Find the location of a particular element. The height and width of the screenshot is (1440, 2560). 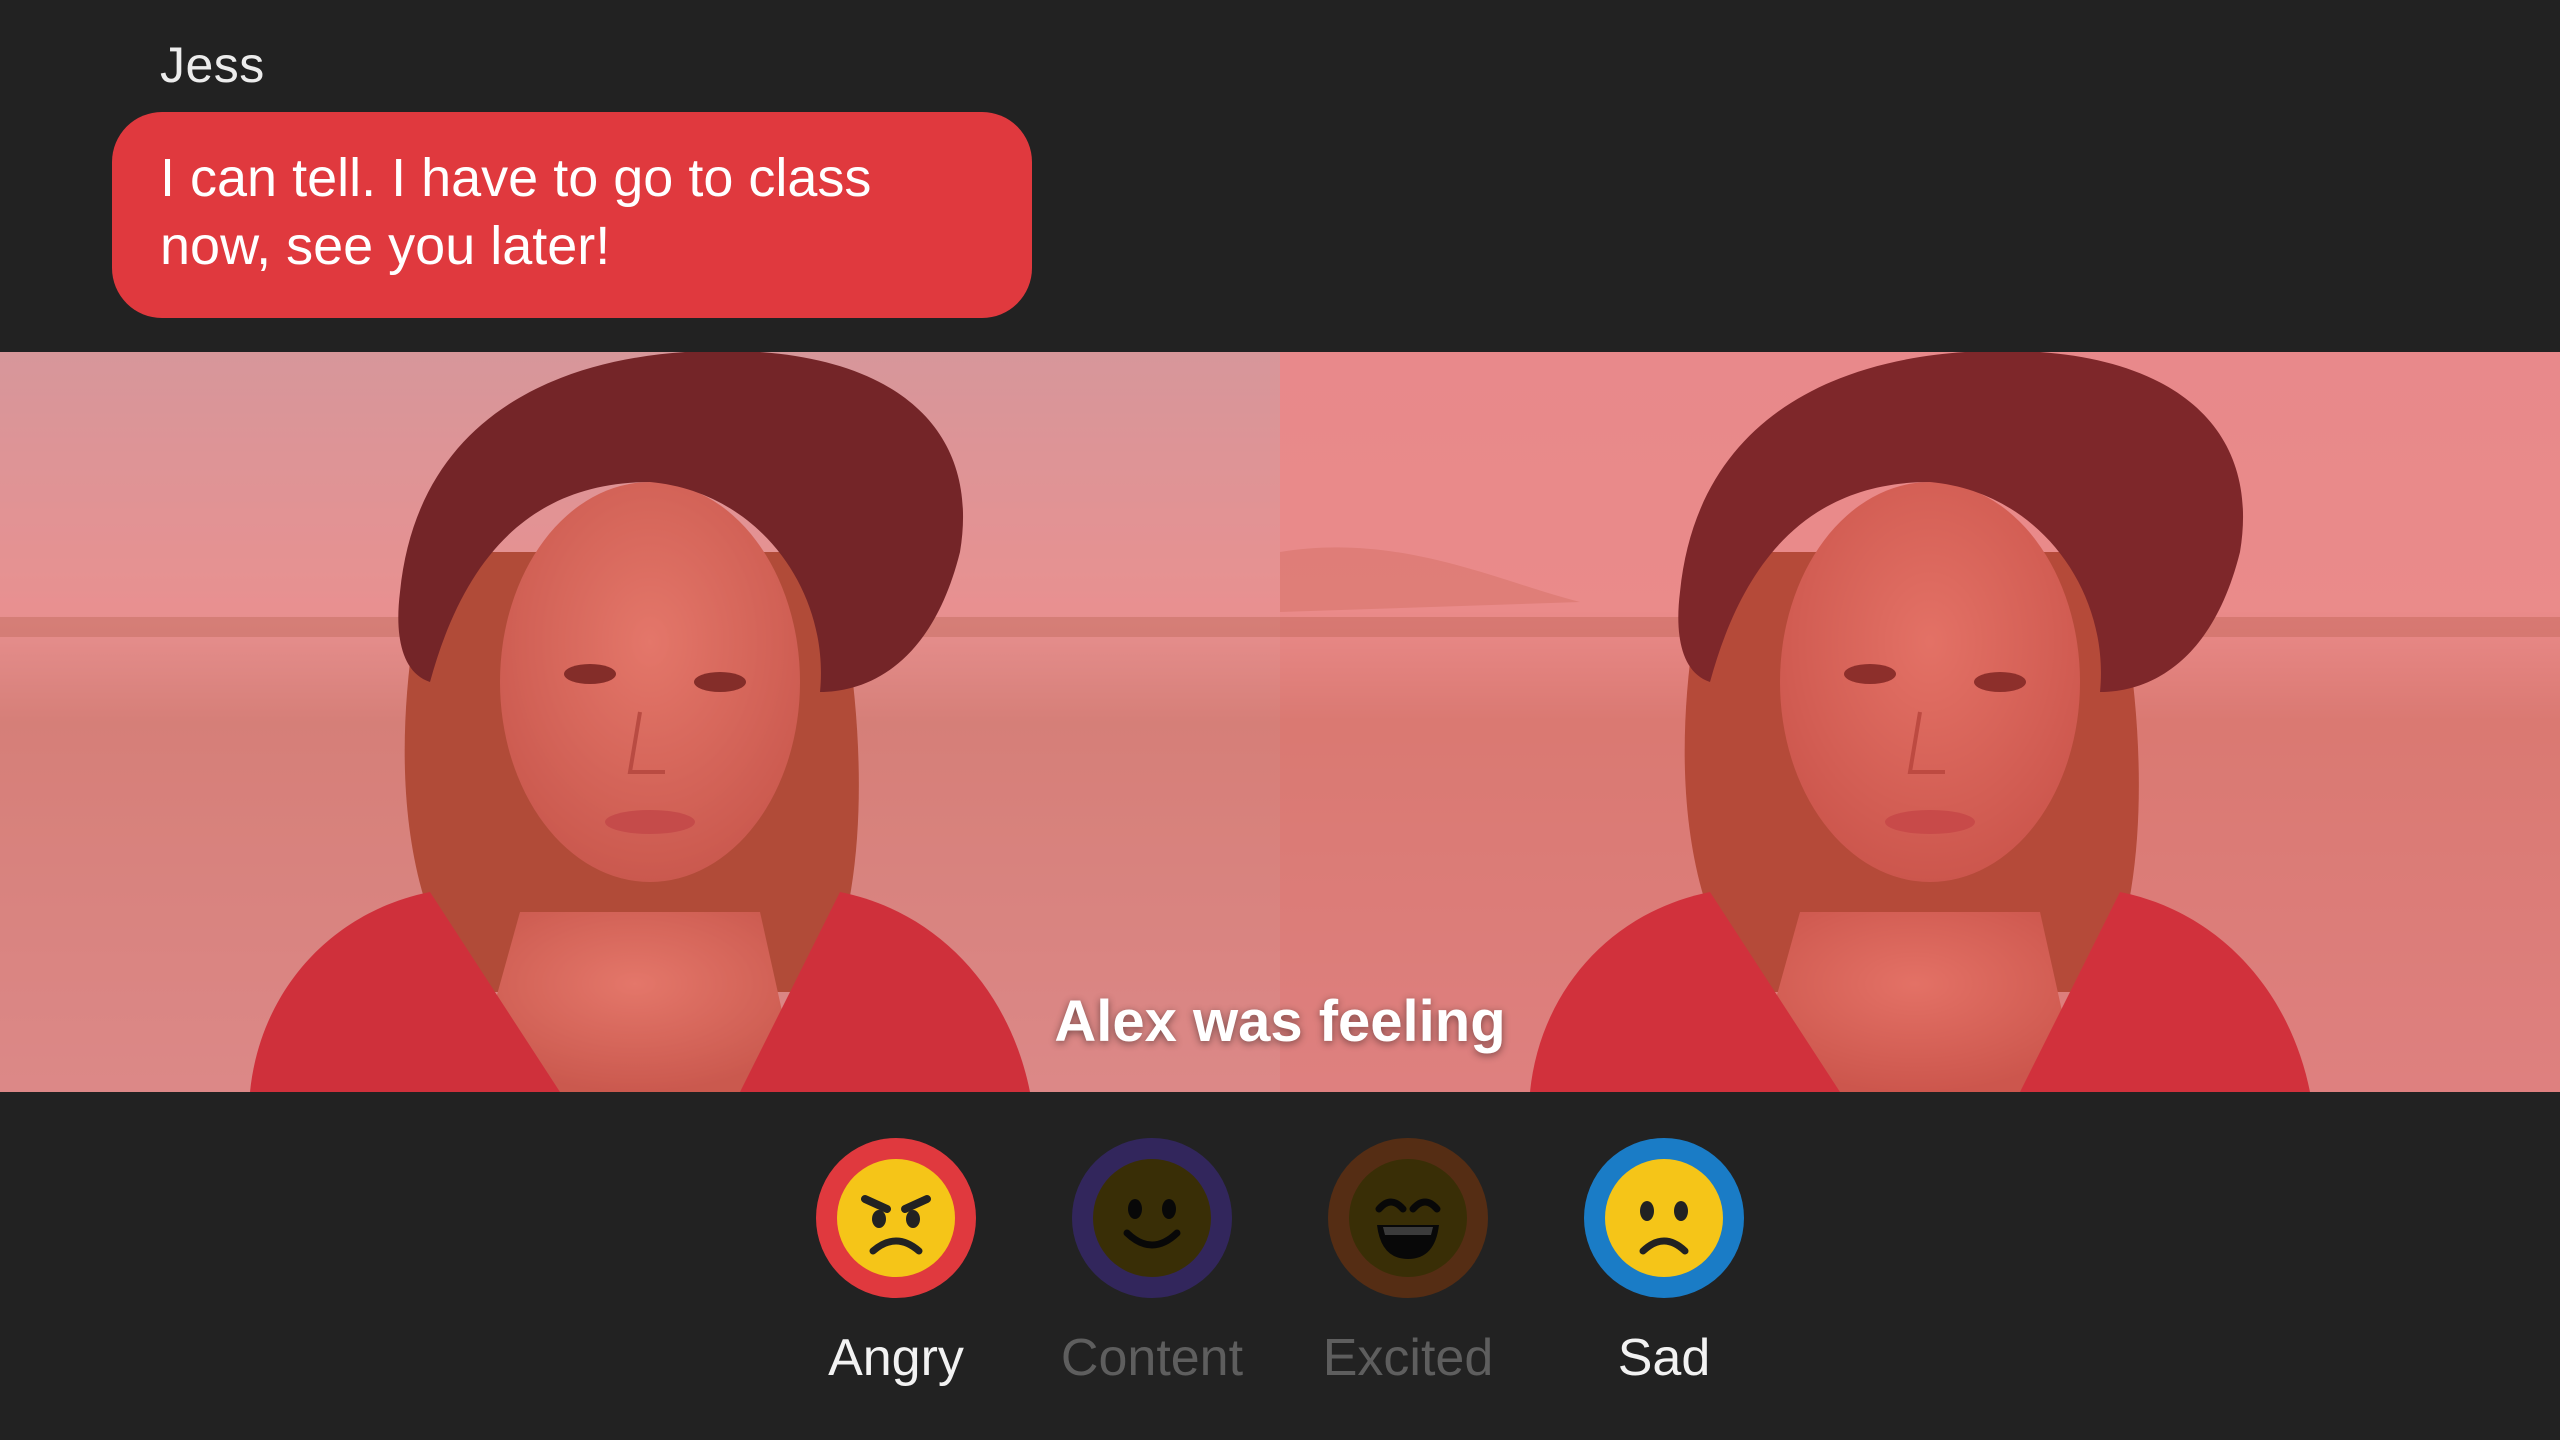

smiling-face-icon is located at coordinates (1152, 1218).